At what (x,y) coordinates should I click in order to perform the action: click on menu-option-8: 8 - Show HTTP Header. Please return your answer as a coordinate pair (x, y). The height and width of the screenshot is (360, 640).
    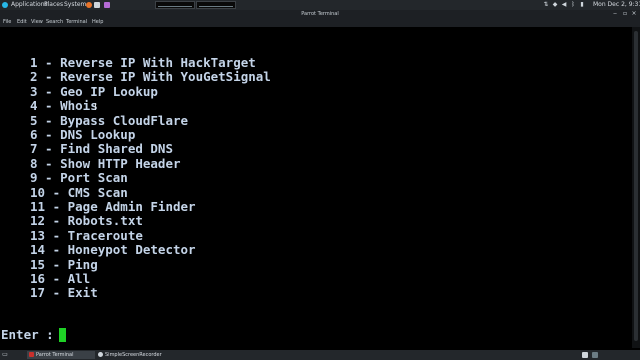
    Looking at the image, I should click on (105, 163).